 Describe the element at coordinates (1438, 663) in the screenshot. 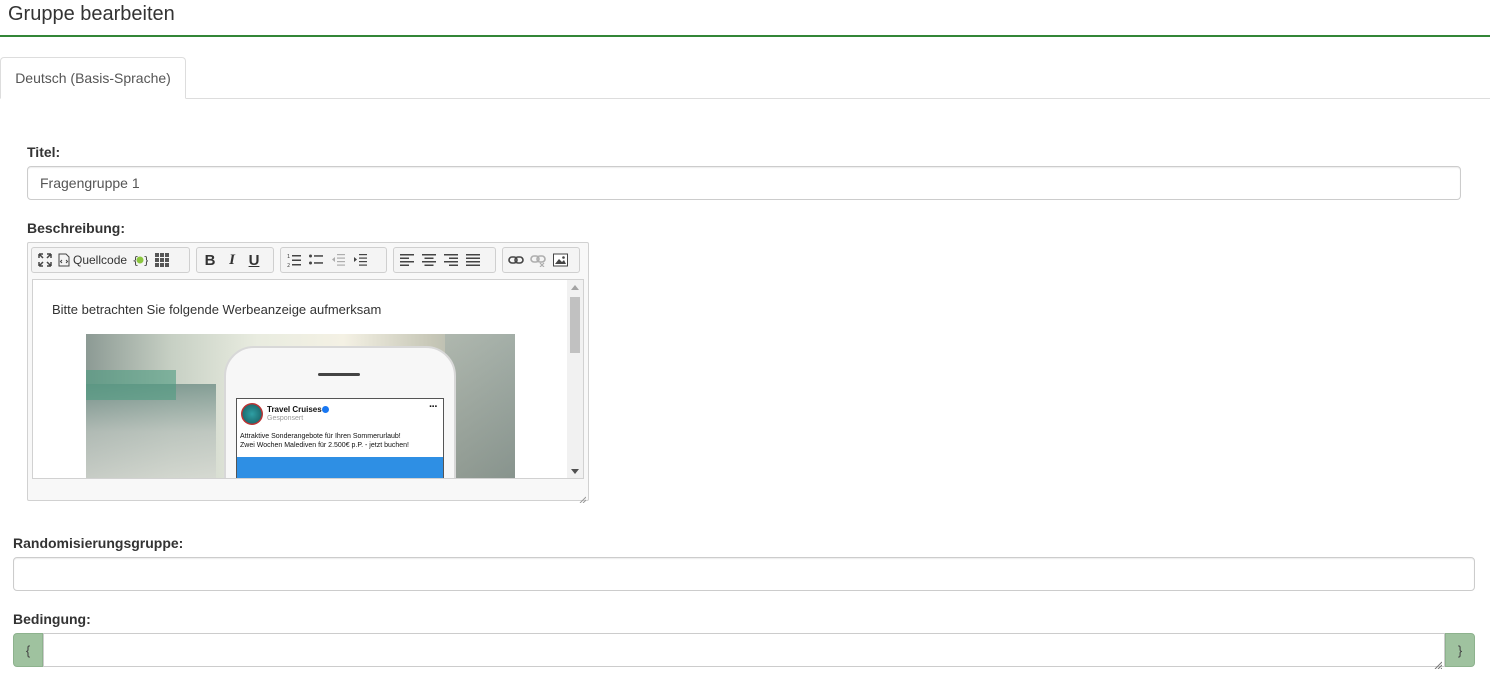

I see `textarea-resize-icon` at that location.